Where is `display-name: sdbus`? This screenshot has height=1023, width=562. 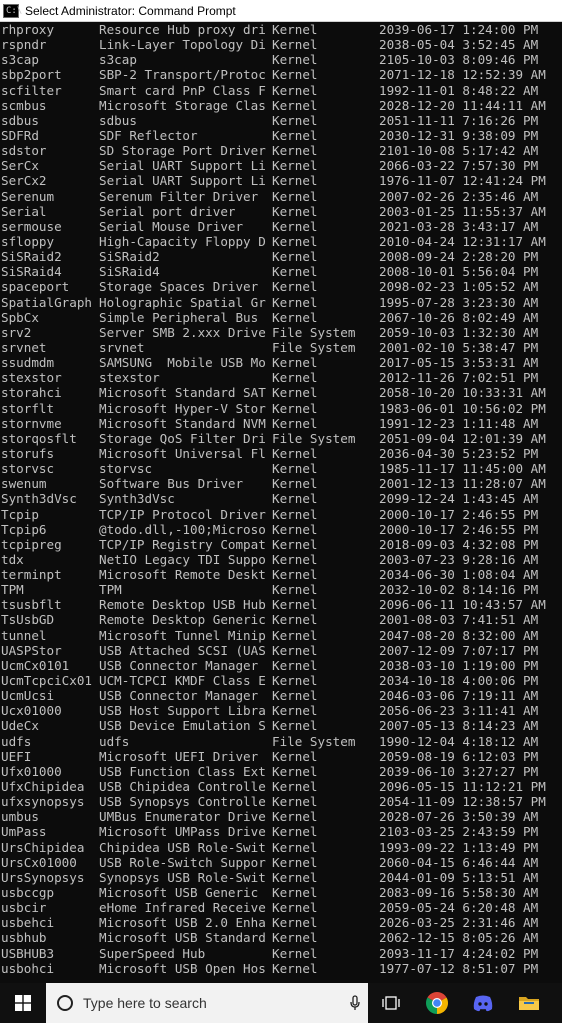
display-name: sdbus is located at coordinates (118, 120).